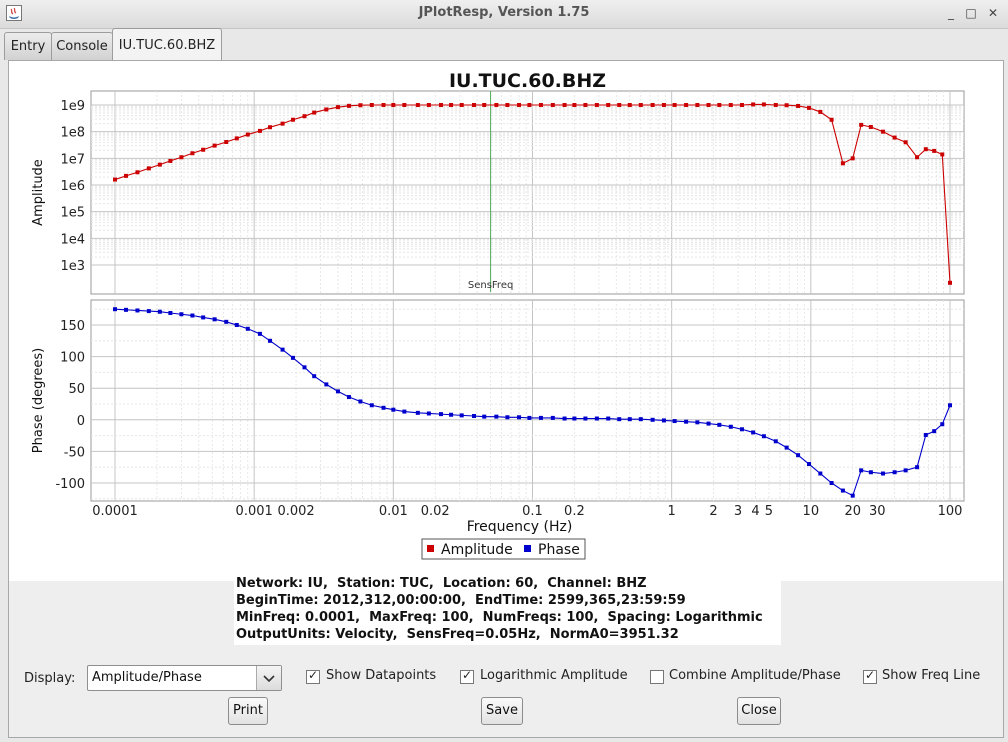  What do you see at coordinates (520, 527) in the screenshot?
I see `x-axis-label: Frequency (Hz)` at bounding box center [520, 527].